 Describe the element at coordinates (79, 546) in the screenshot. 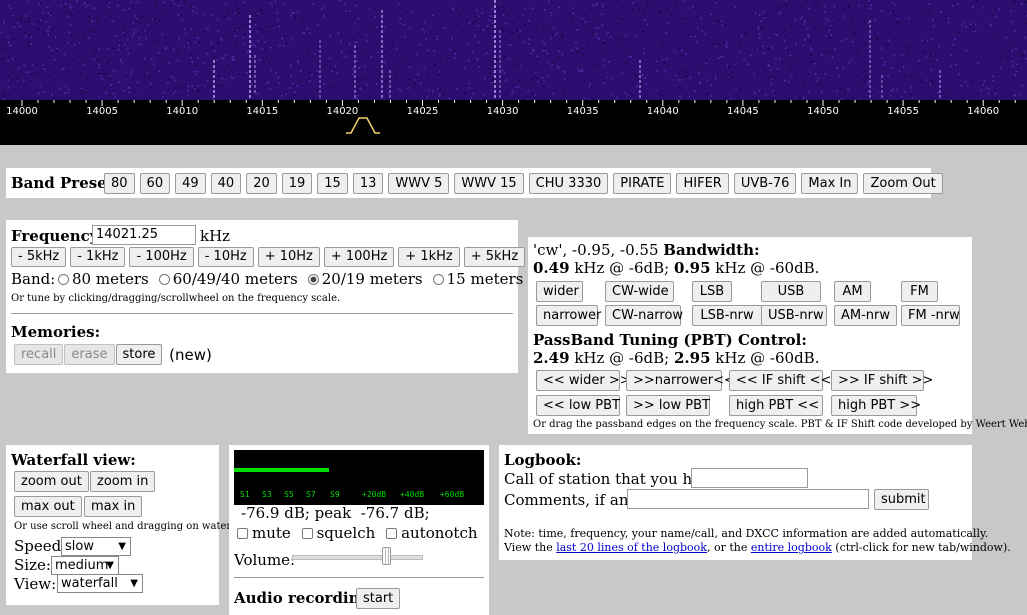

I see `speed-value: slow` at that location.